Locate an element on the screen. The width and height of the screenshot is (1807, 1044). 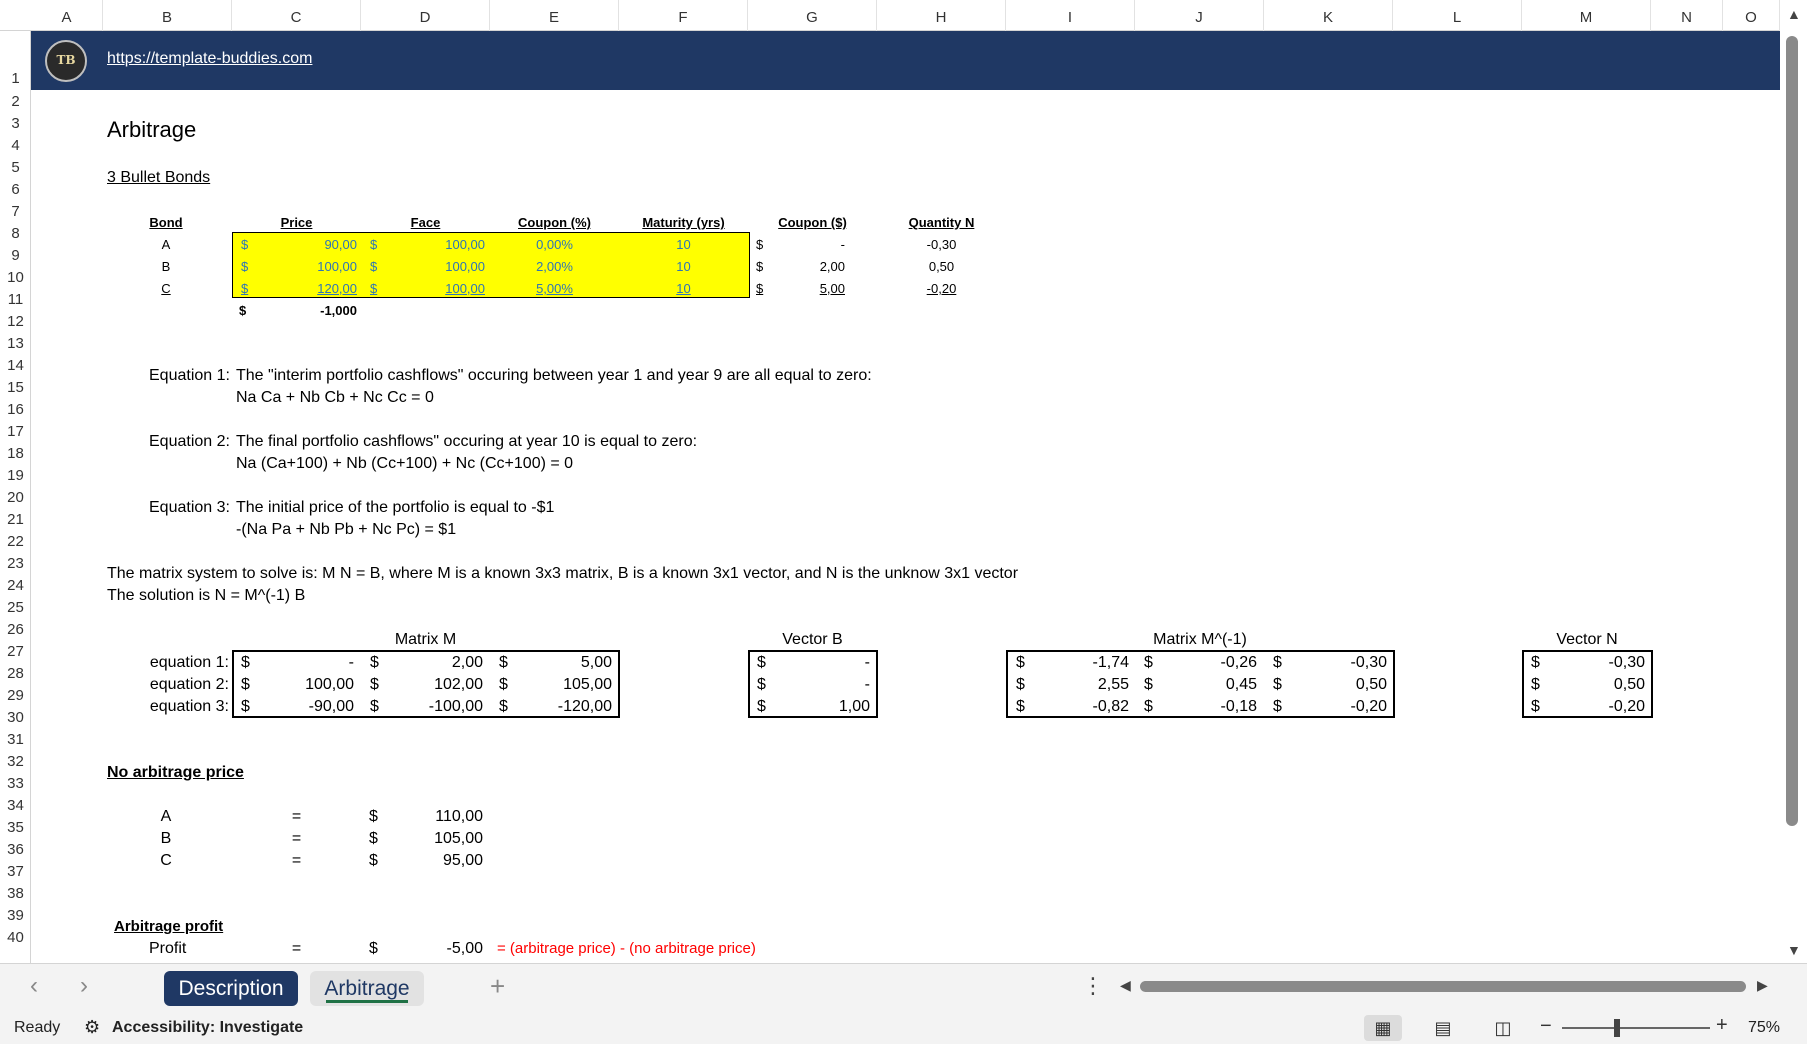
horizontal-scroll-thumb is located at coordinates (1443, 986).